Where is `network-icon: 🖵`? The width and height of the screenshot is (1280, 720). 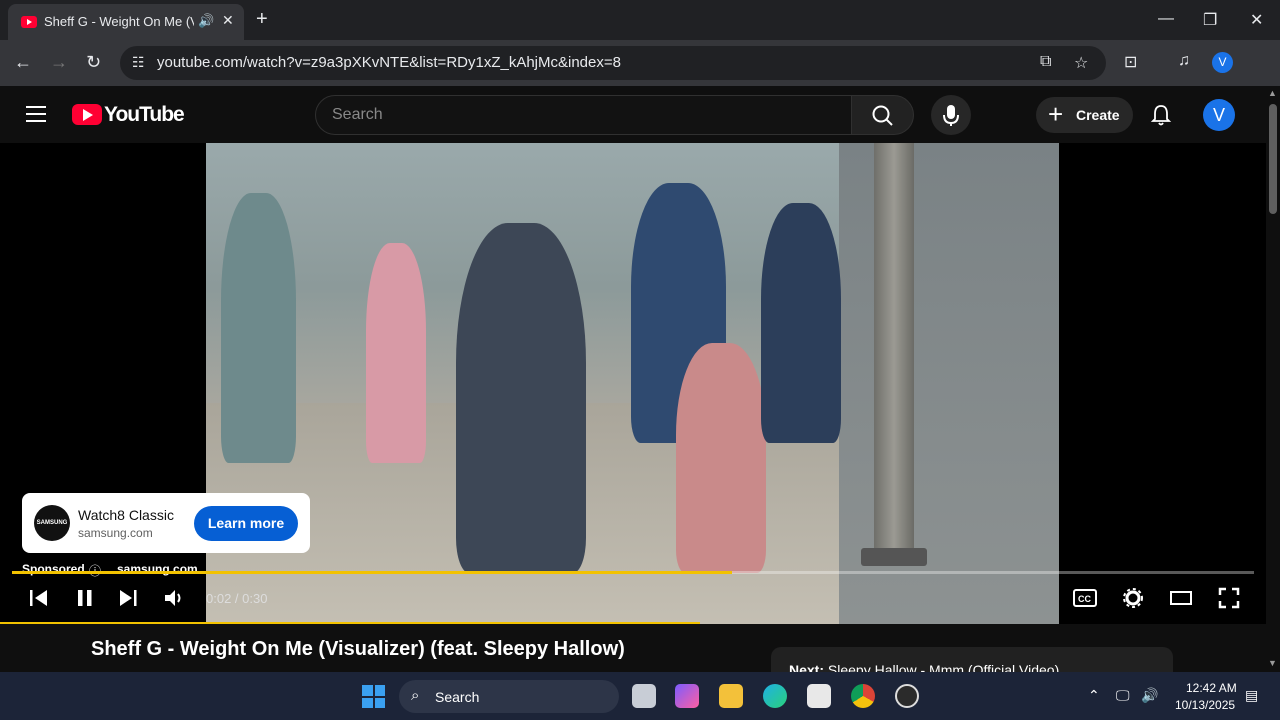 network-icon: 🖵 is located at coordinates (1123, 695).